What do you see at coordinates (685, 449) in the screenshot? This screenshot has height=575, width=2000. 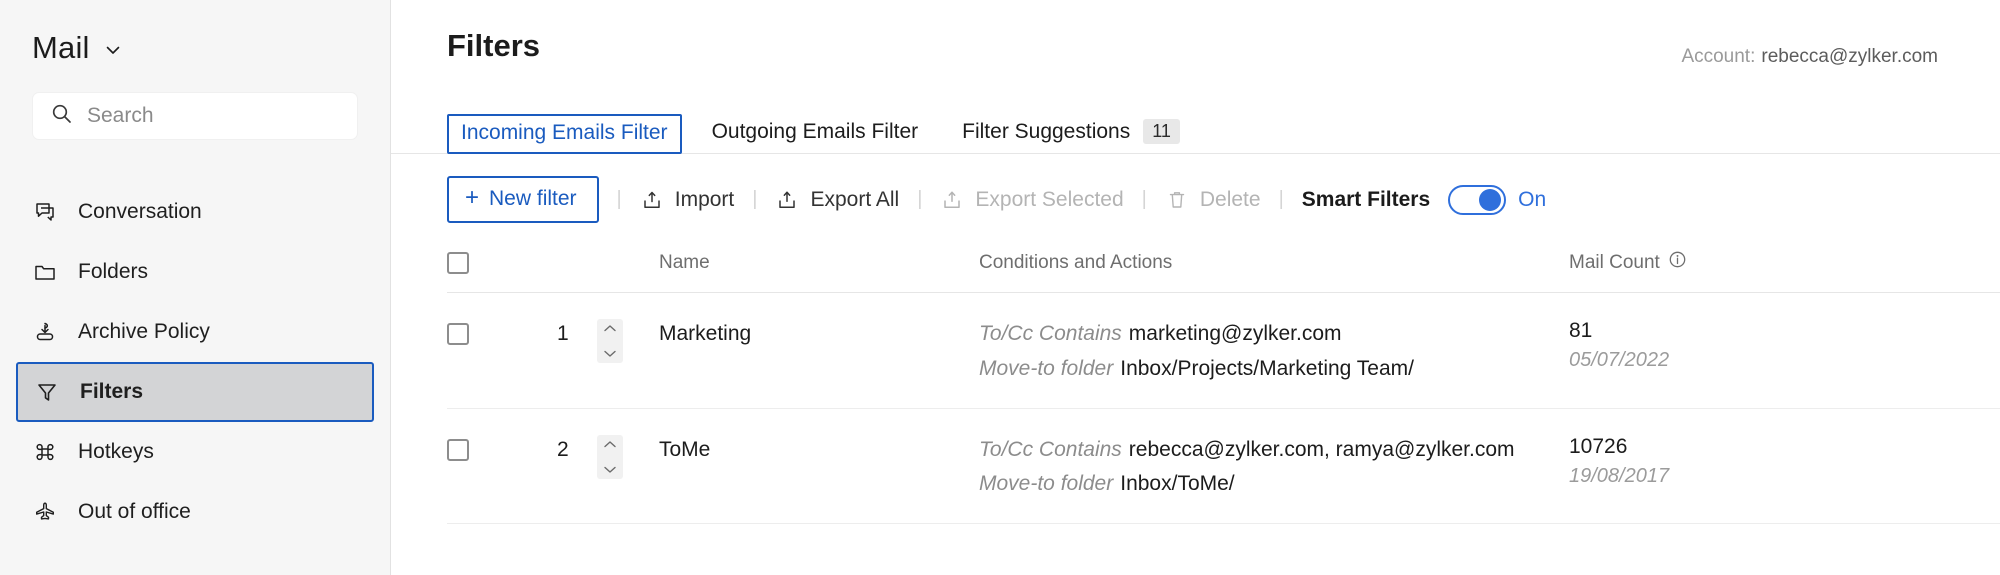 I see `row-name: ToMe` at bounding box center [685, 449].